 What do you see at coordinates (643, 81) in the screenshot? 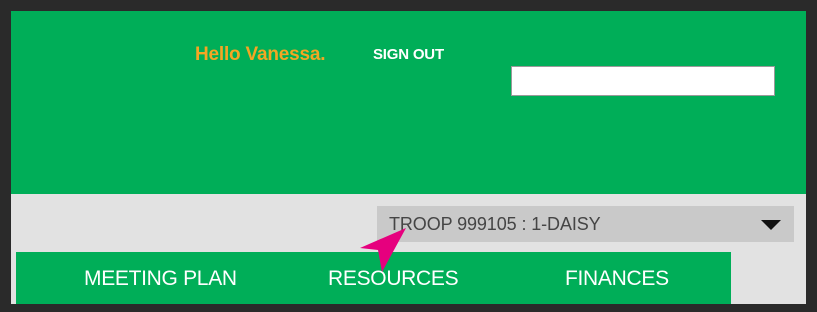
I see `search-input` at bounding box center [643, 81].